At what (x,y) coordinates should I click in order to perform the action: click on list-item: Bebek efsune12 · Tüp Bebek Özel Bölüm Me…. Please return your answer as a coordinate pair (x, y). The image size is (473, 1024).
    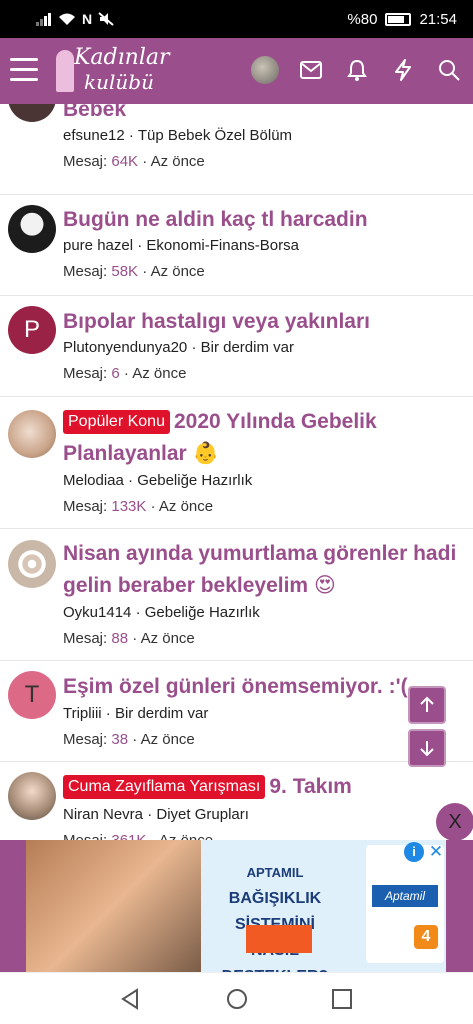
    Looking at the image, I should click on (236, 149).